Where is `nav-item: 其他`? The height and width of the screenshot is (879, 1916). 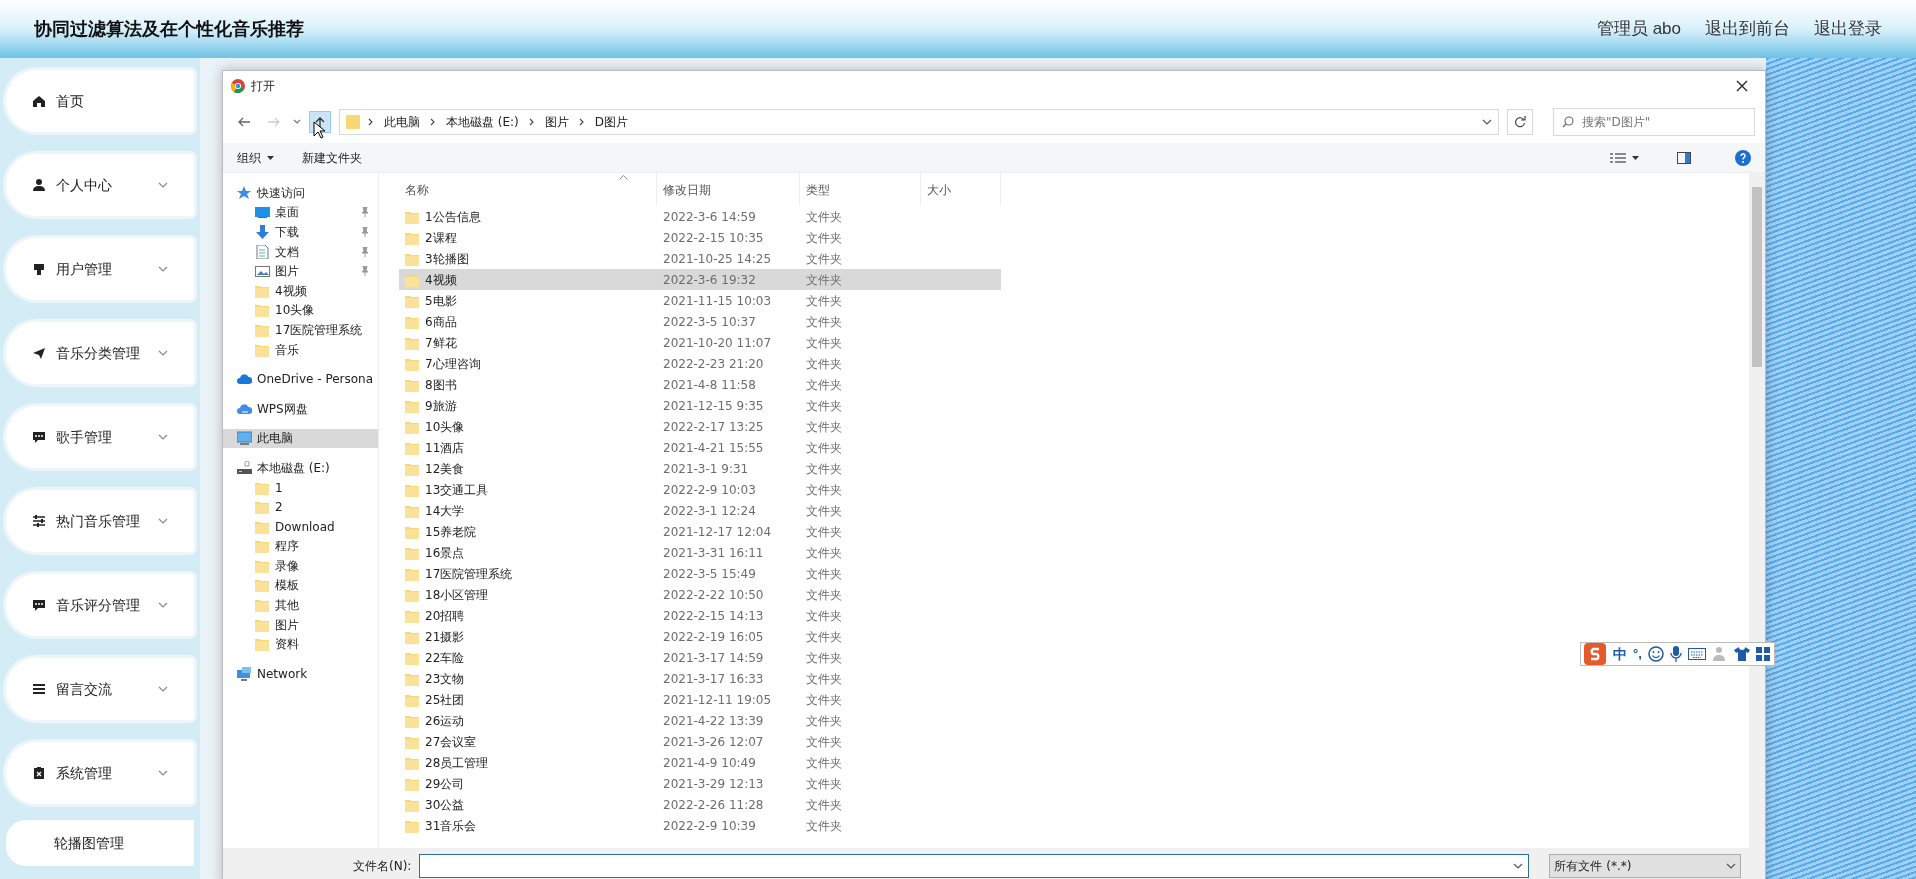
nav-item: 其他 is located at coordinates (300, 605).